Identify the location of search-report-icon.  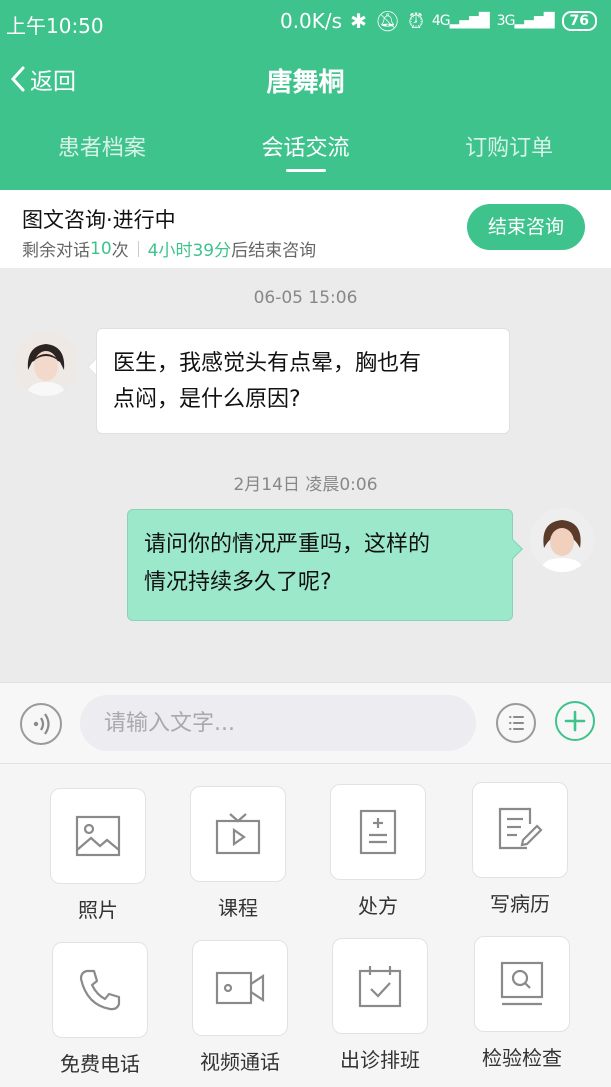
(522, 983).